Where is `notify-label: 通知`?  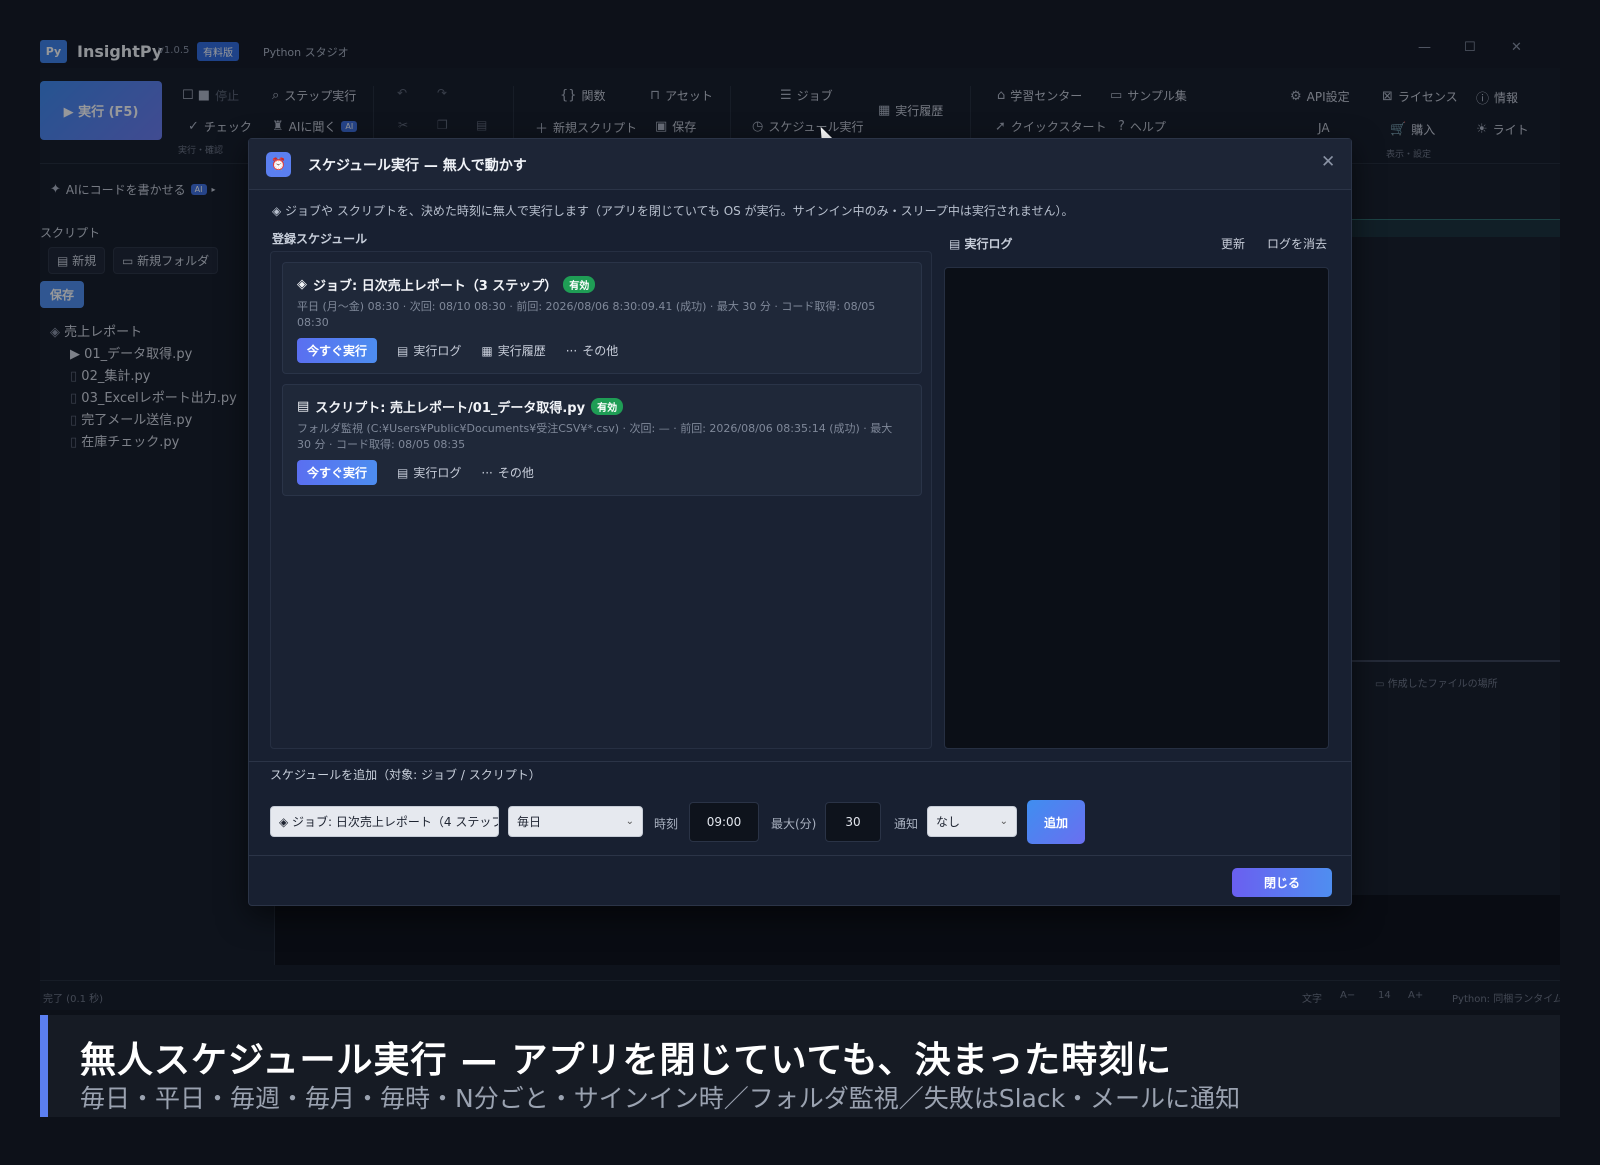
notify-label: 通知 is located at coordinates (906, 824).